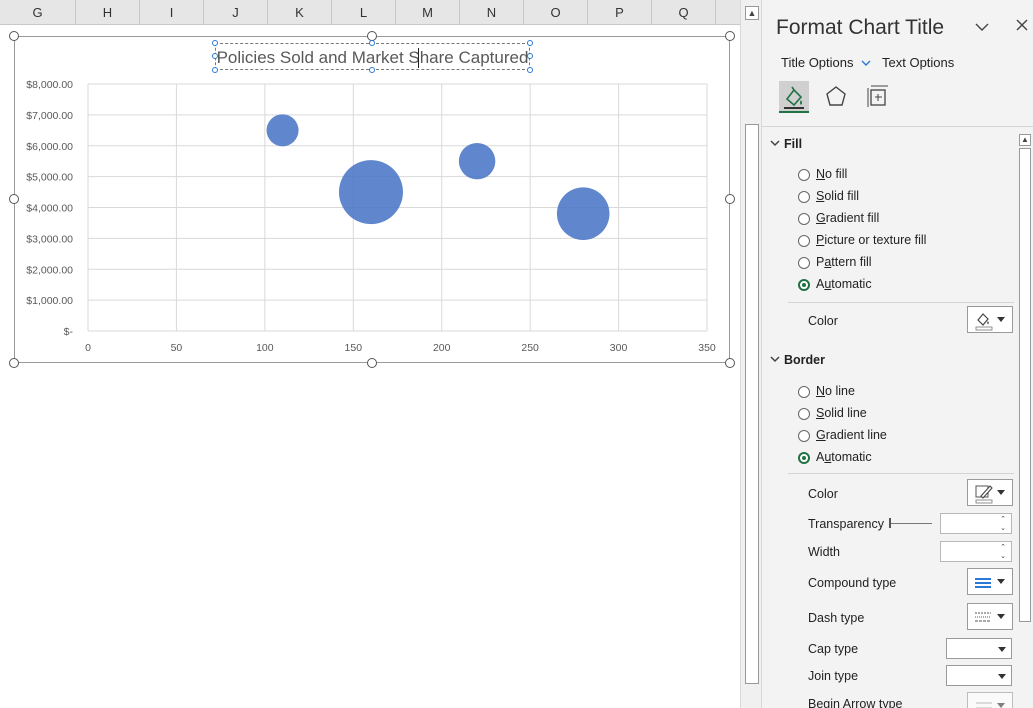 The image size is (1033, 708). I want to click on fill-color-label: Color, so click(823, 321).